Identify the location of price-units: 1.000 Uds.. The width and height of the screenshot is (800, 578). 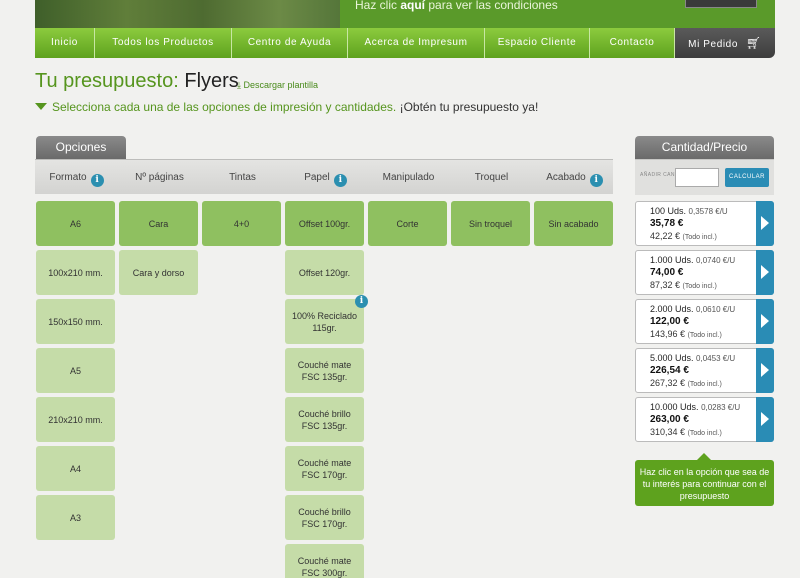
(672, 260).